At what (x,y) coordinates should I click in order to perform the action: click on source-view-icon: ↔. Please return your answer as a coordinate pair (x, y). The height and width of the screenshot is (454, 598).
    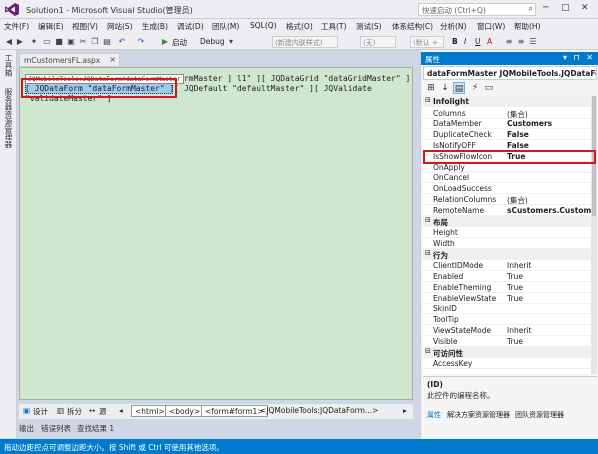
    Looking at the image, I should click on (92, 410).